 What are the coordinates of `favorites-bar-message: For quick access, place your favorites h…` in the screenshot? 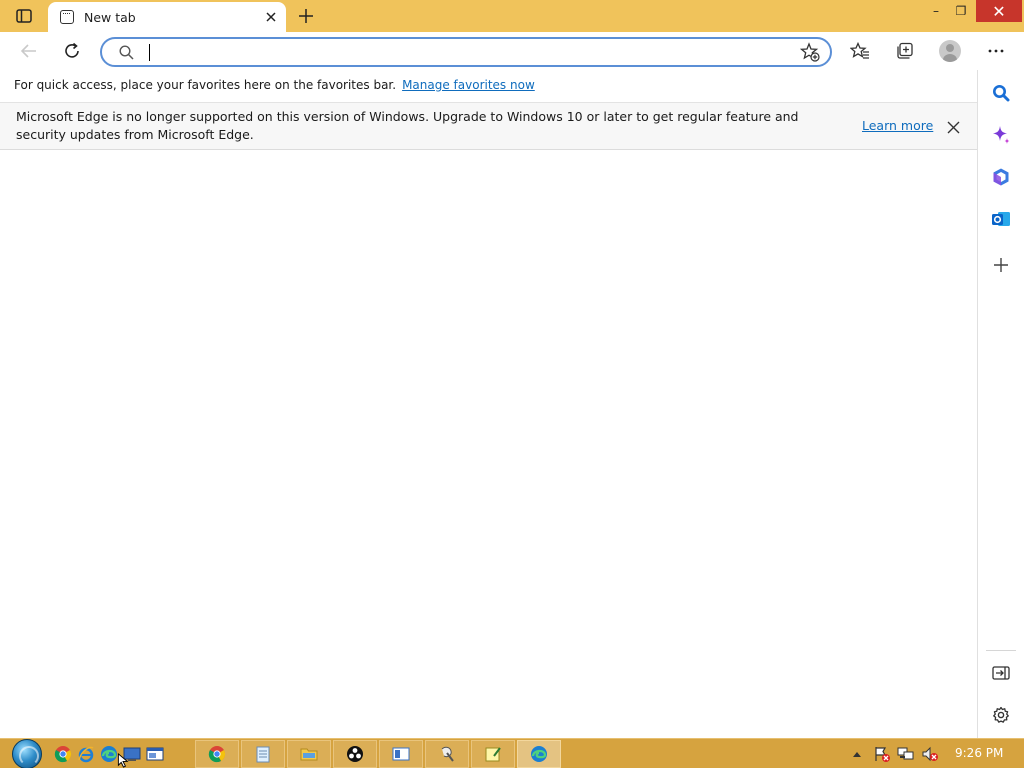 It's located at (205, 85).